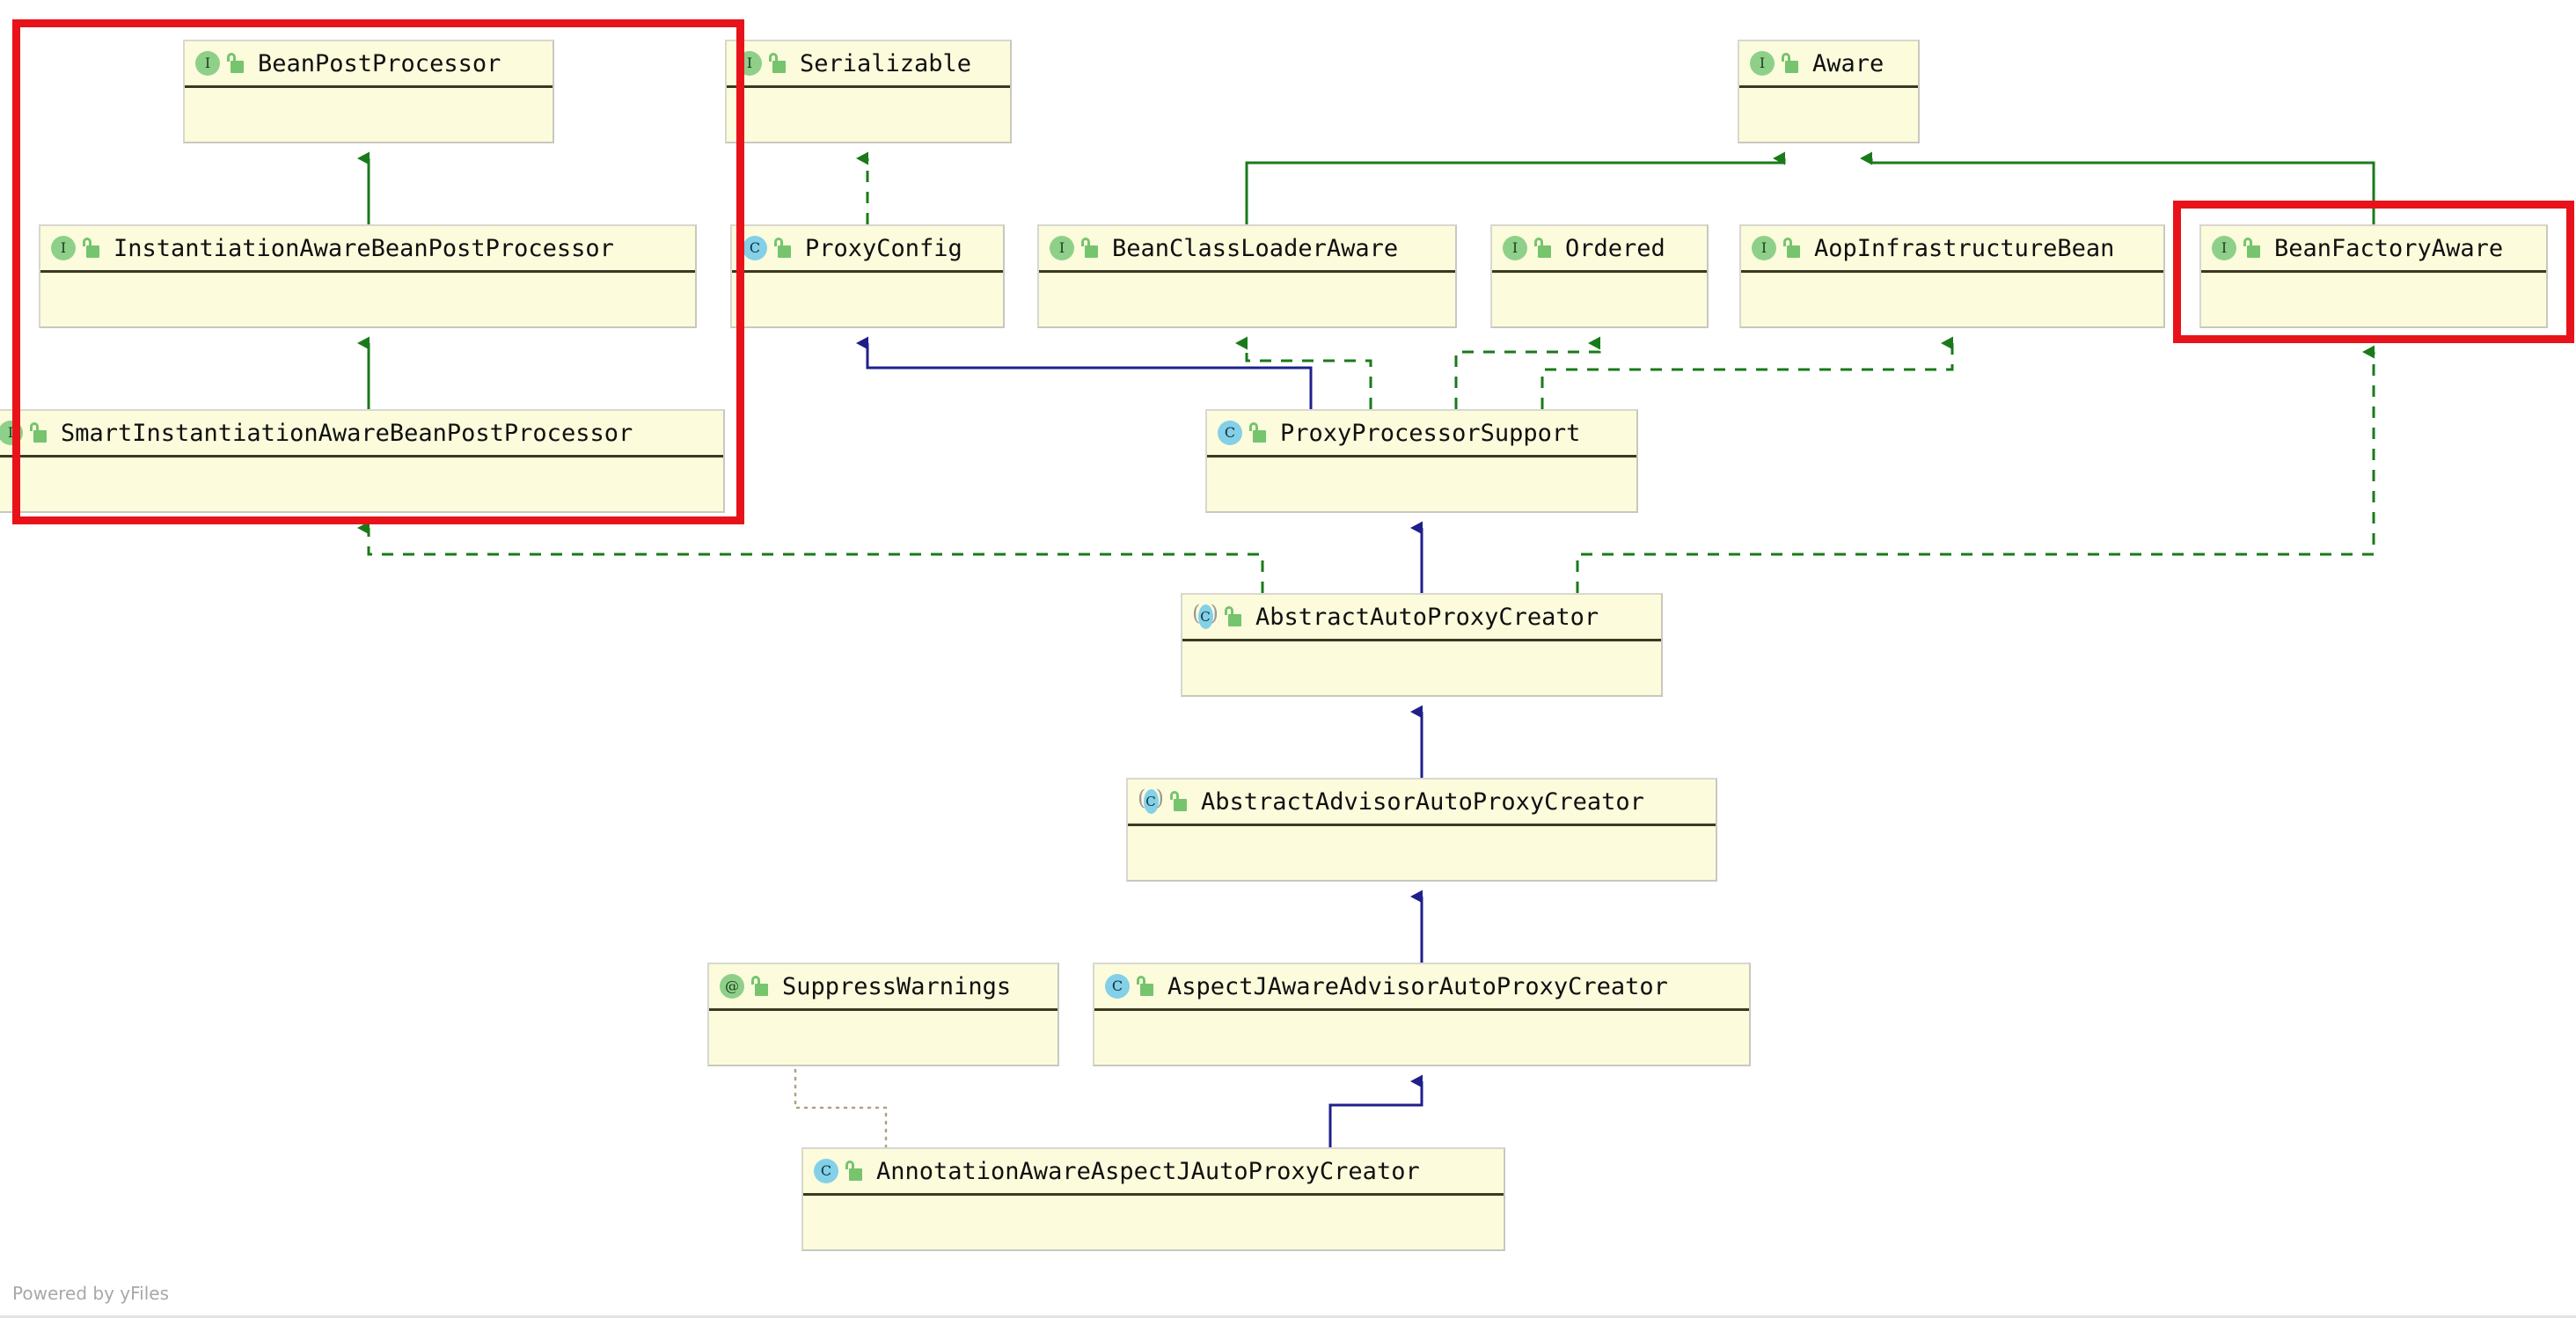  What do you see at coordinates (883, 988) in the screenshot?
I see `node-header: @ SuppressWarnings` at bounding box center [883, 988].